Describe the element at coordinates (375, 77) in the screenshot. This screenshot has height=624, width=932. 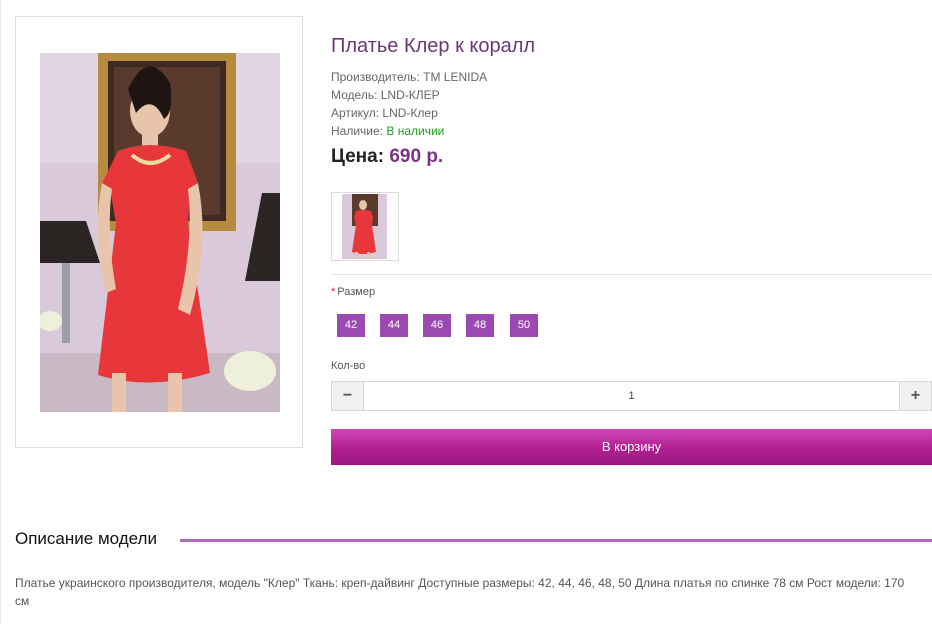
I see `manufacturer-label: Производитель:` at that location.